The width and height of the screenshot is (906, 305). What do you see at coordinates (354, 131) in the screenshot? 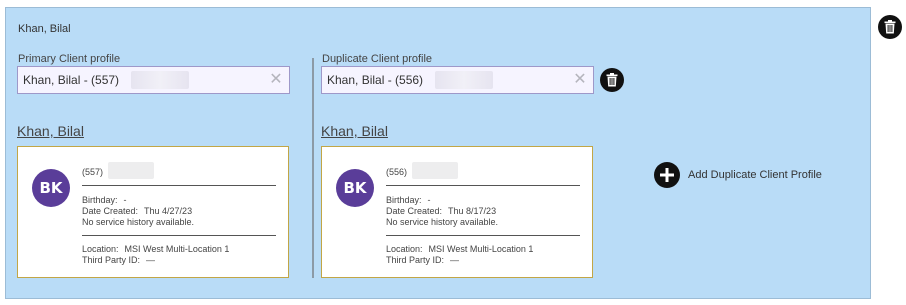
I see `duplicate-client-link: Khan, Bilal` at bounding box center [354, 131].